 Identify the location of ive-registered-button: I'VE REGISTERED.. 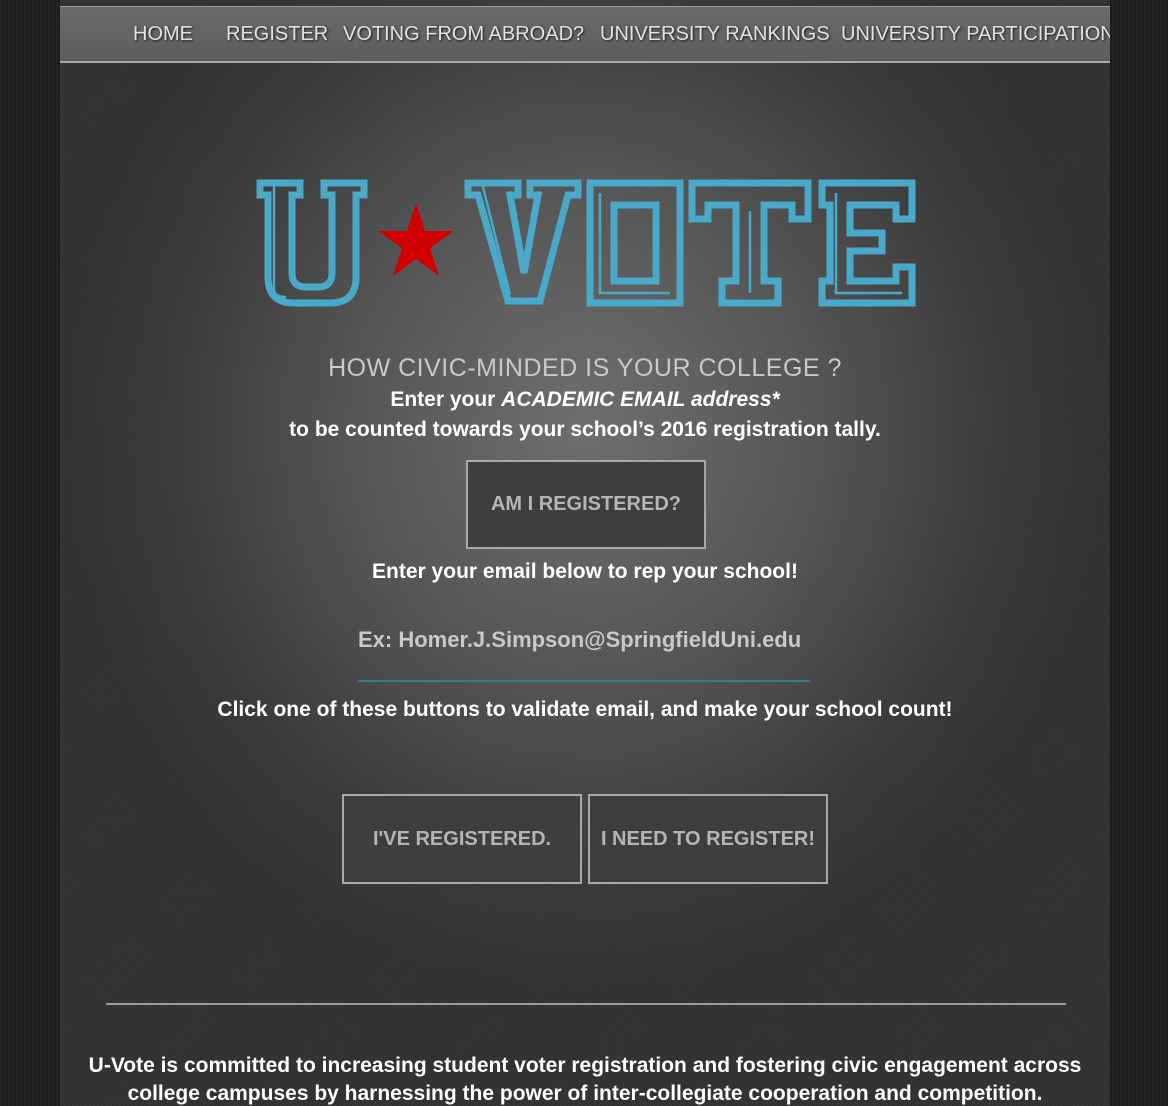
(462, 839).